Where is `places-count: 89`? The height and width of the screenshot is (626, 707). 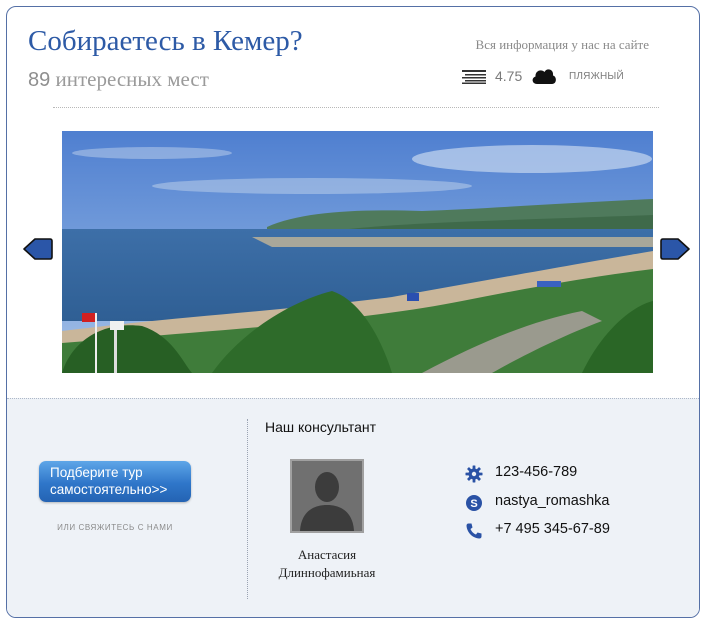 places-count: 89 is located at coordinates (39, 80).